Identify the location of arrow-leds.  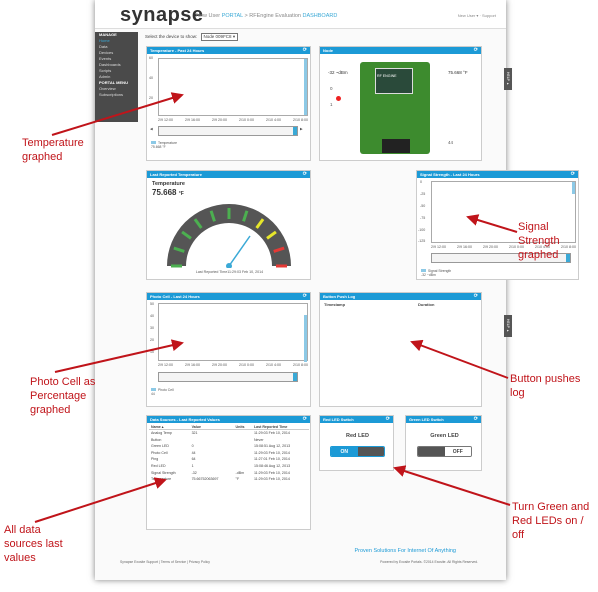
(452, 485).